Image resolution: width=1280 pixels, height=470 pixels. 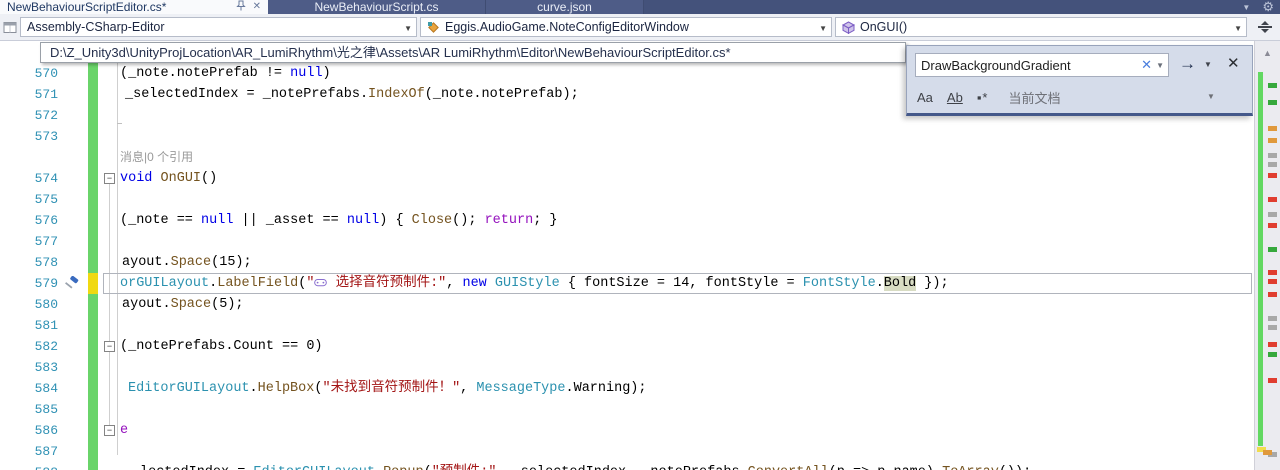 What do you see at coordinates (46, 451) in the screenshot?
I see `line-number: 587` at bounding box center [46, 451].